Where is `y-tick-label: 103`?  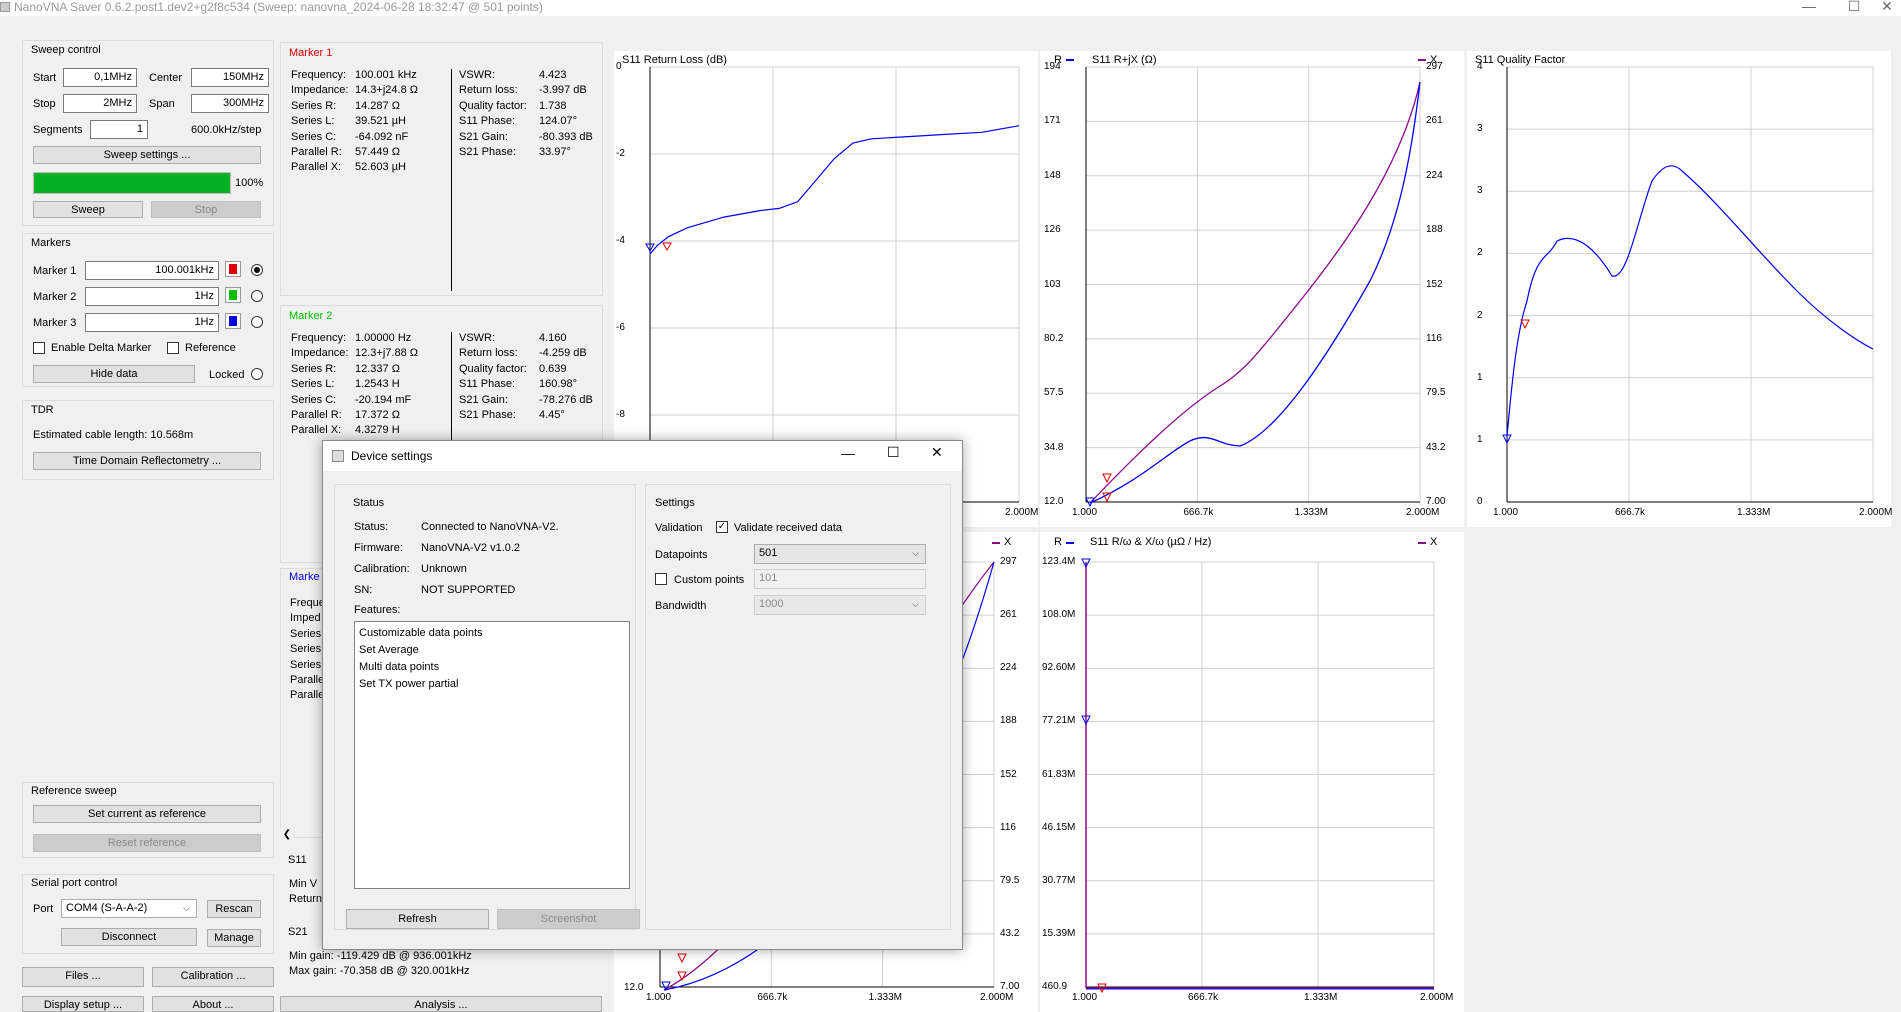
y-tick-label: 103 is located at coordinates (1052, 284).